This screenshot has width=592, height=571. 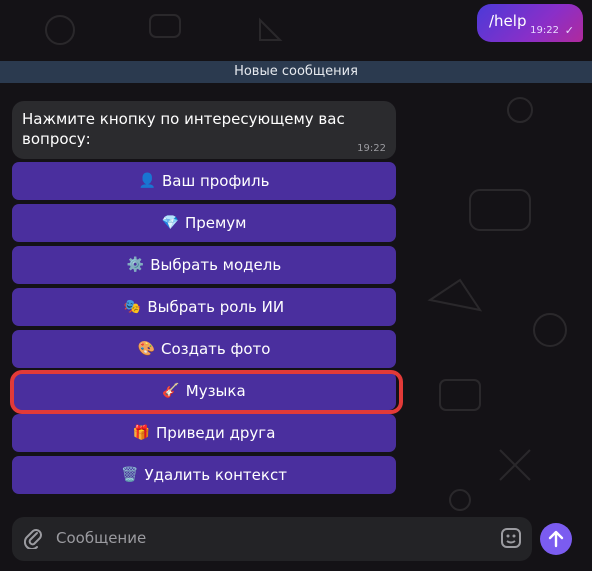 I want to click on gear-icon: ⚙️, so click(x=135, y=265).